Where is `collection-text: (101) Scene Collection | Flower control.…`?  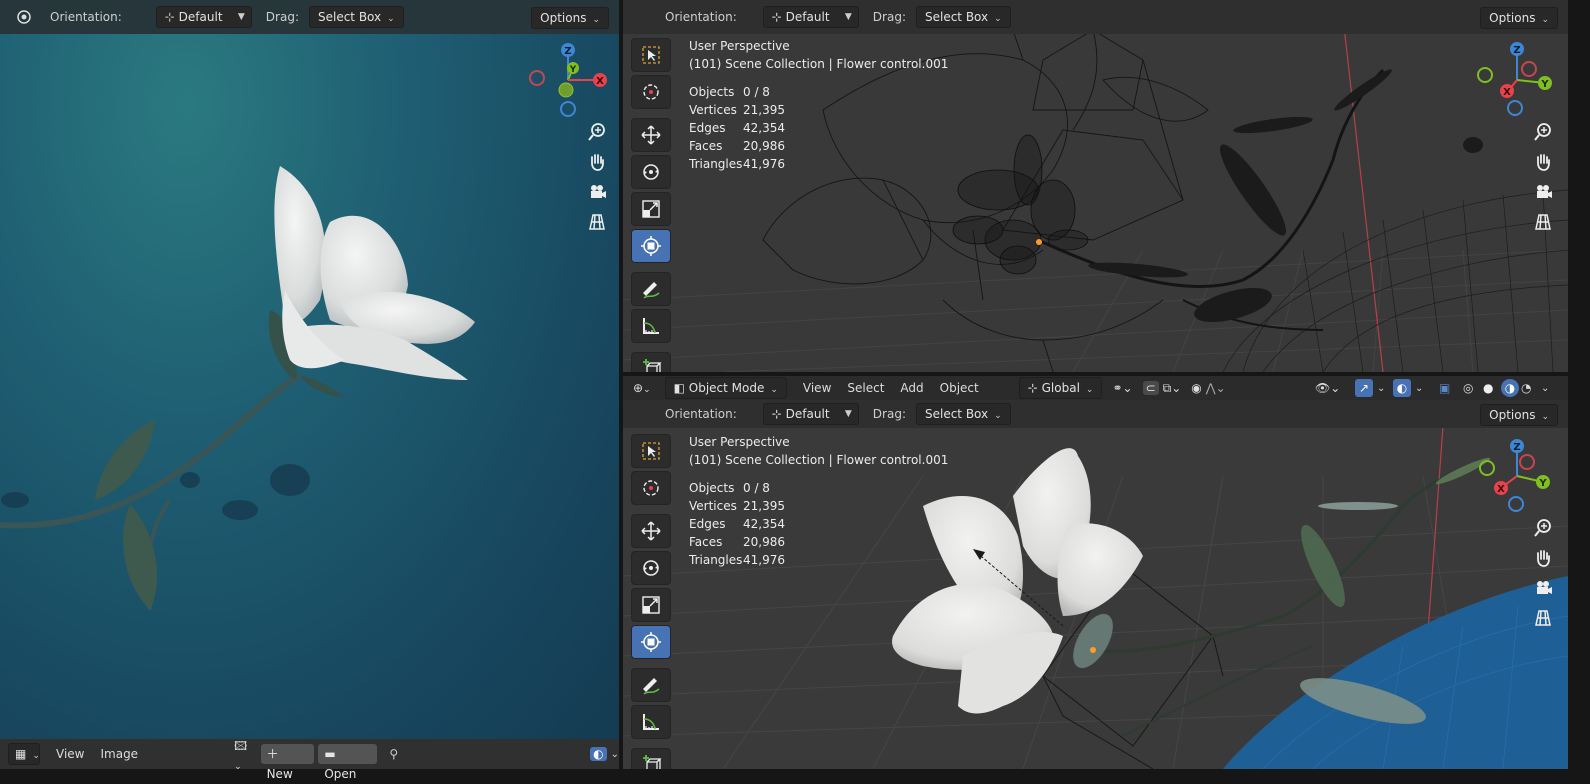 collection-text: (101) Scene Collection | Flower control.… is located at coordinates (819, 64).